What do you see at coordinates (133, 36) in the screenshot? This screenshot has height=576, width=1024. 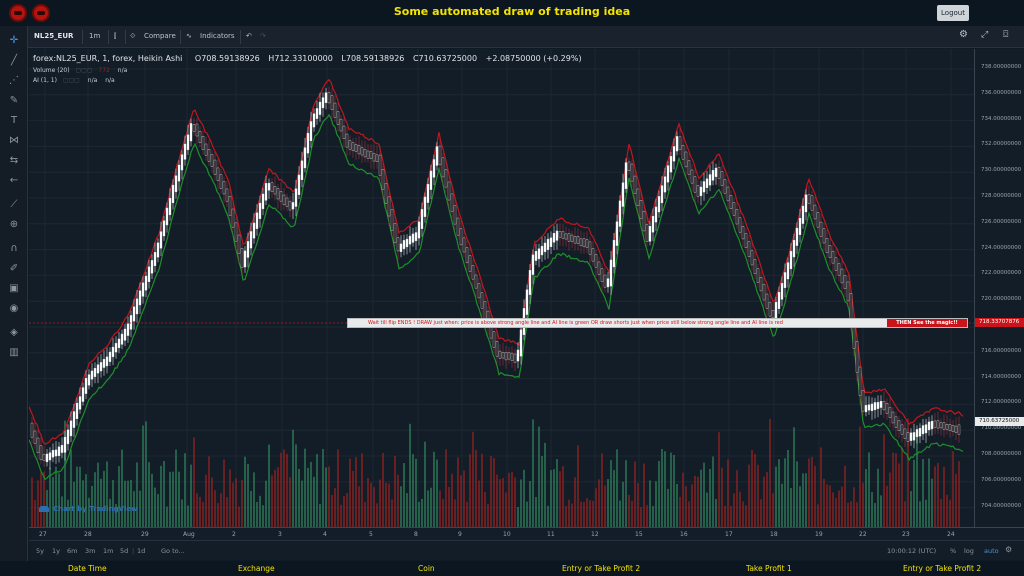 I see `compare-icon: ⟐` at bounding box center [133, 36].